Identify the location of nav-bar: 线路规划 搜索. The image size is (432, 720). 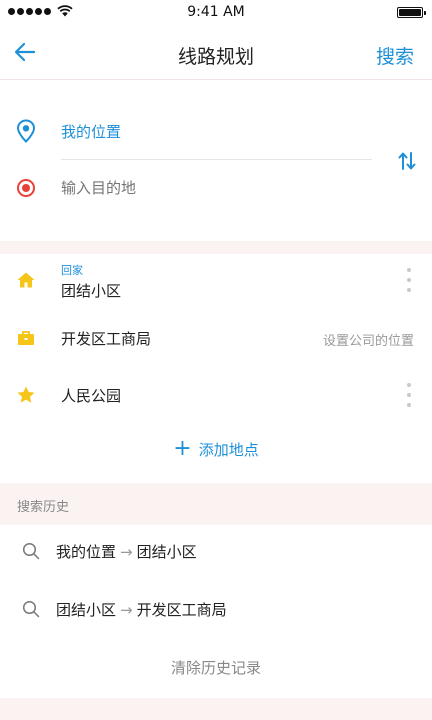
(216, 52).